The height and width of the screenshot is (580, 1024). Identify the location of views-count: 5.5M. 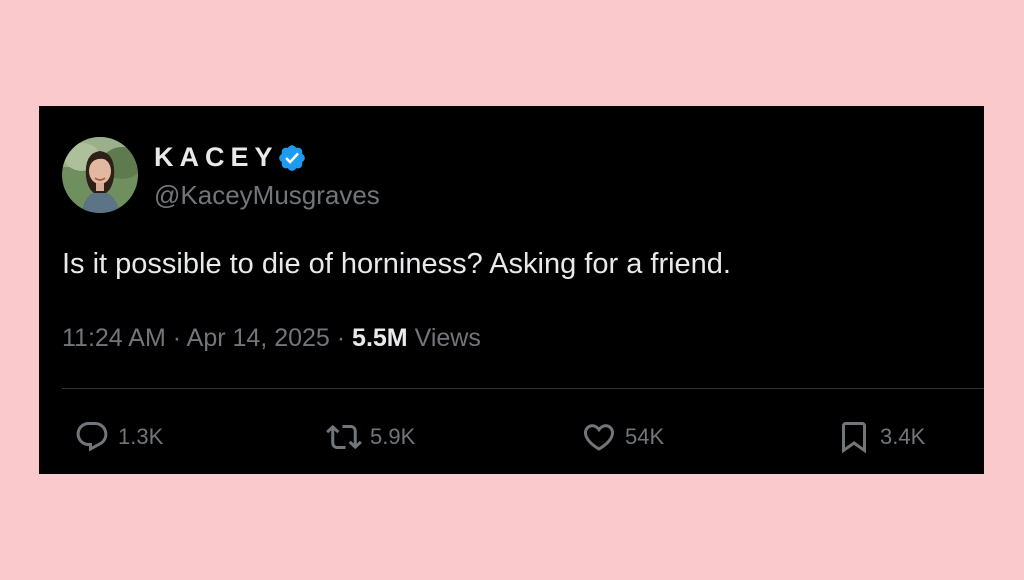
(380, 338).